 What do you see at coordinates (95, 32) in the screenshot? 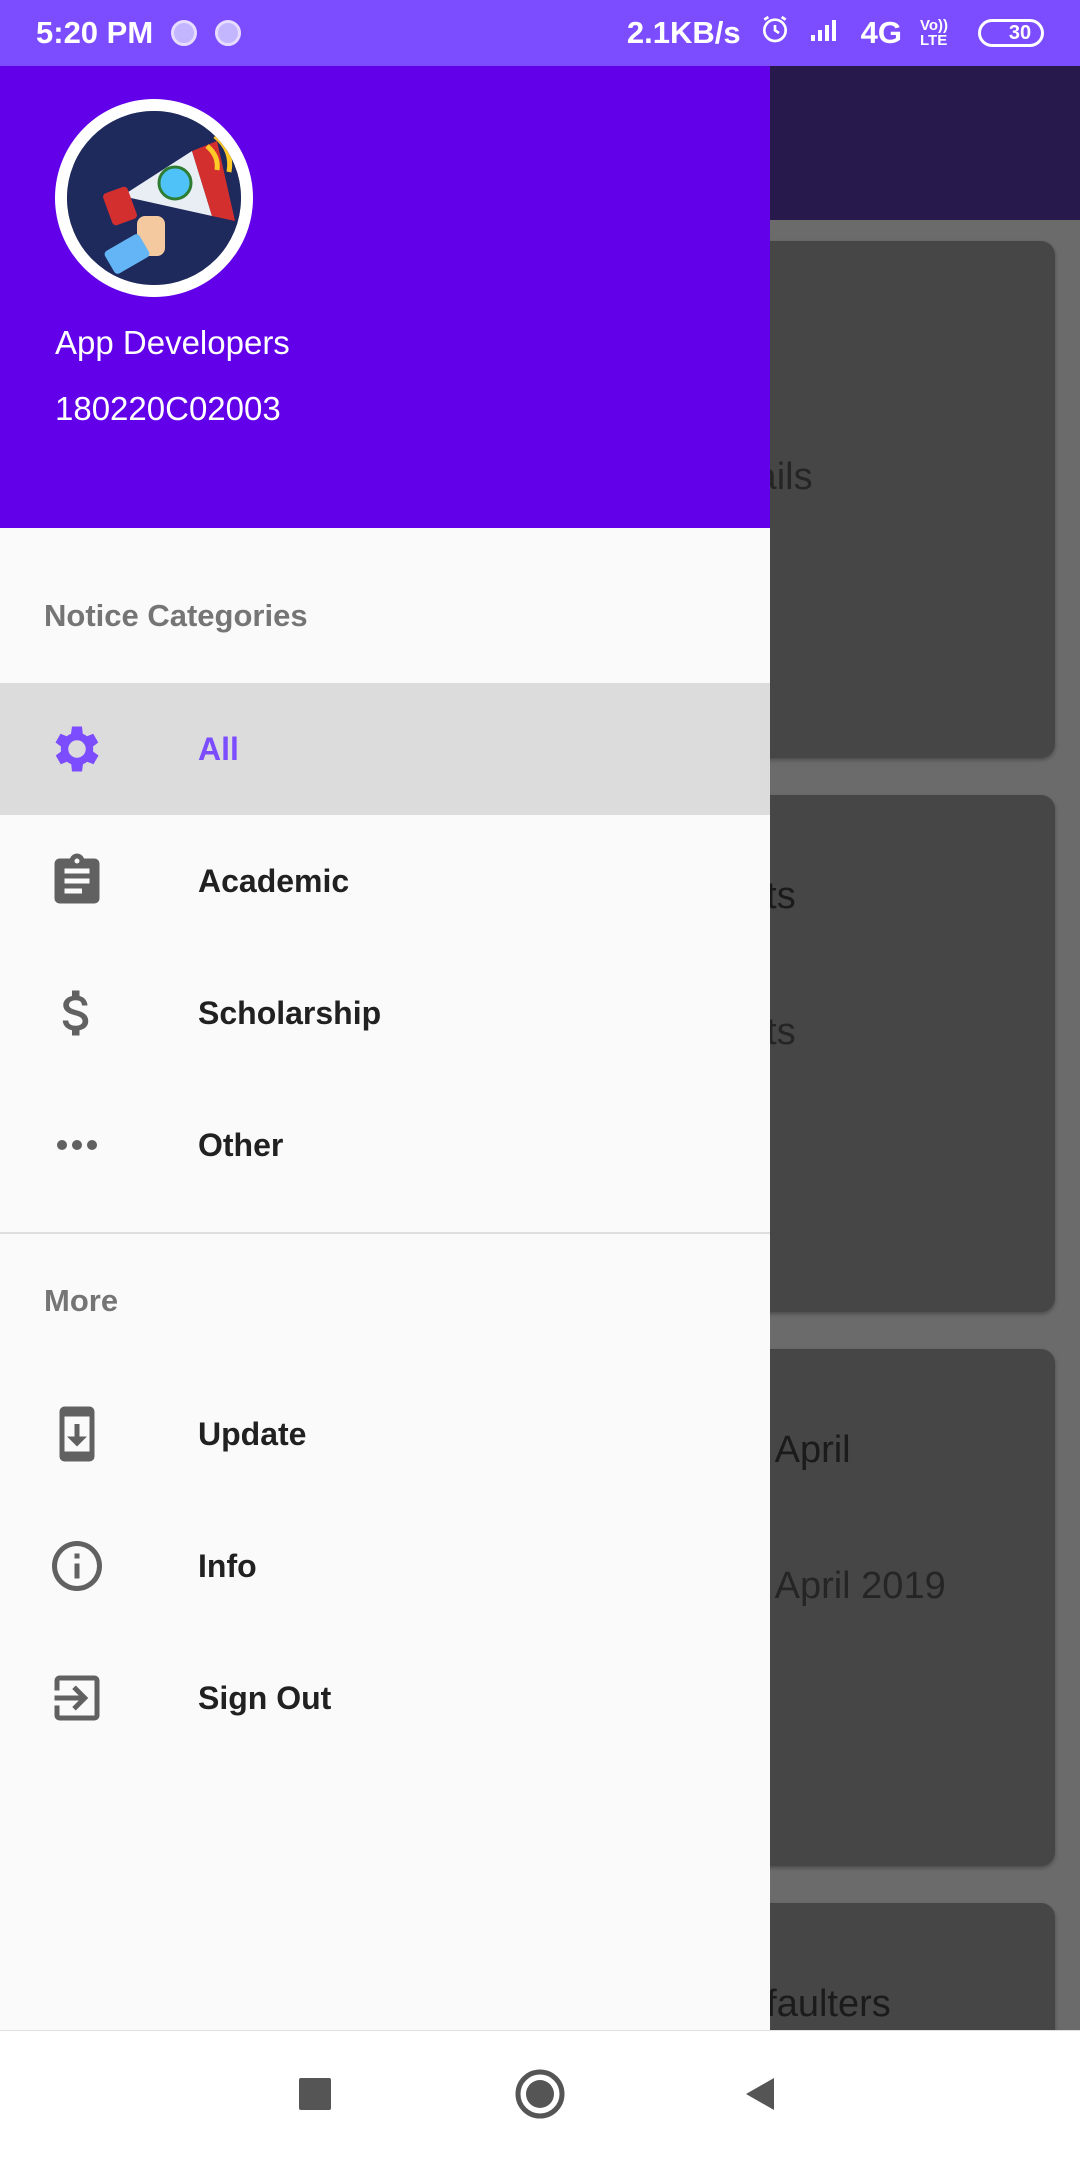
I see `status-time: 5:20 PM` at bounding box center [95, 32].